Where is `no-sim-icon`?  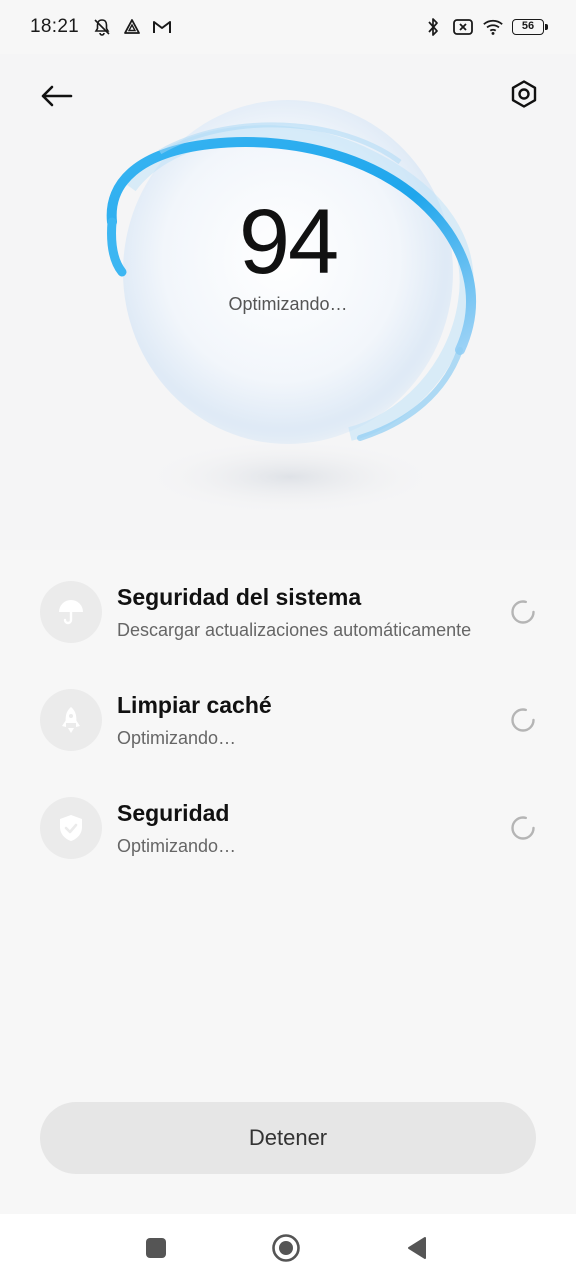 no-sim-icon is located at coordinates (463, 27).